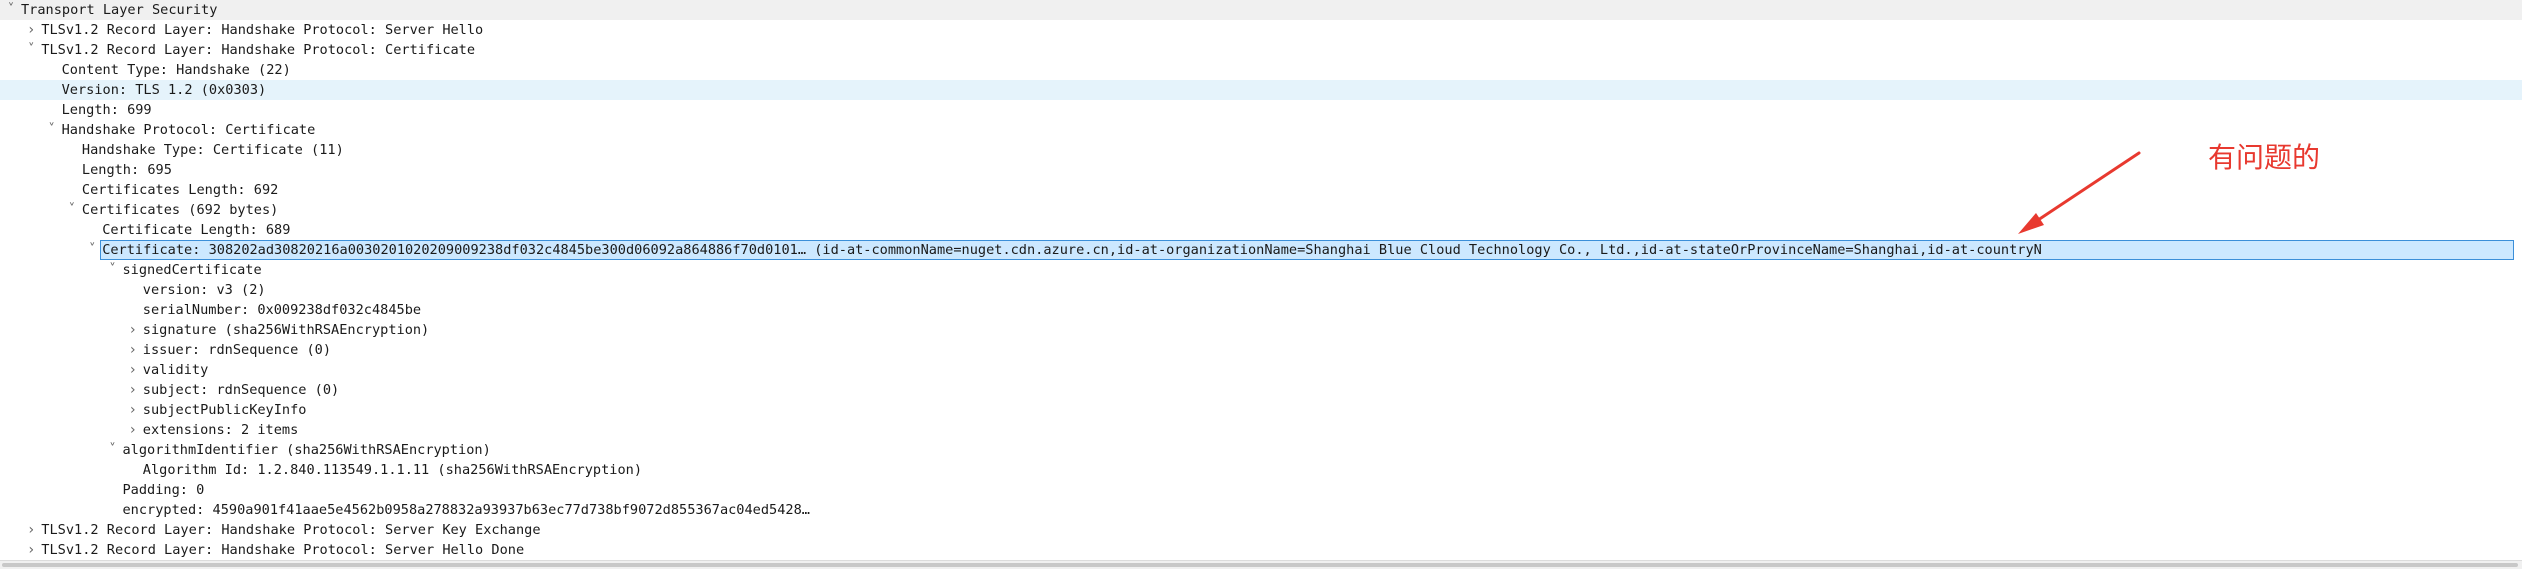  I want to click on tree-row: Length: 699, so click(1261, 110).